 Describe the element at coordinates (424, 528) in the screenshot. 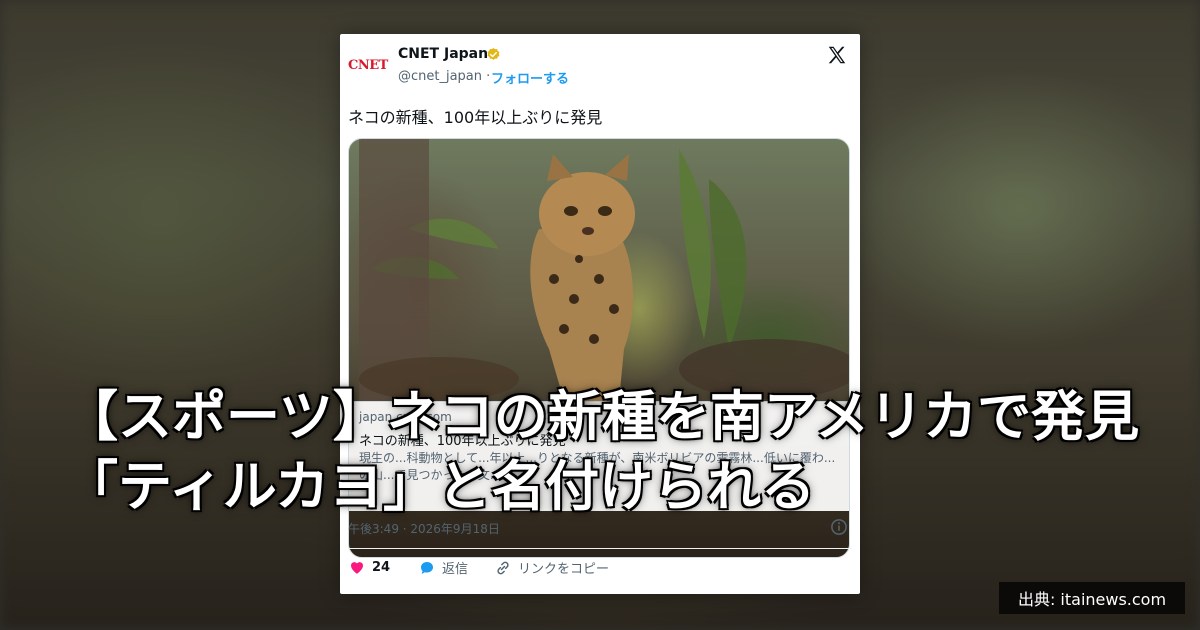

I see `tweet-timestamp: 午後3:49 · 2026年9月18日` at that location.